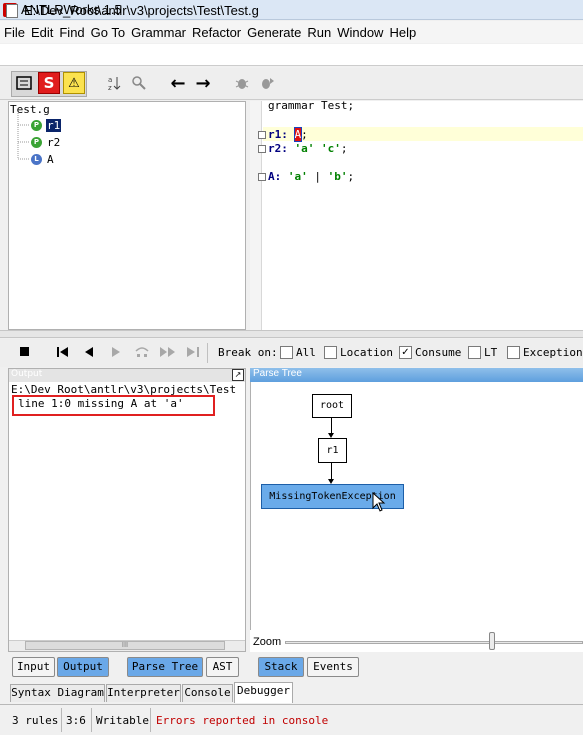 This screenshot has width=583, height=735. Describe the element at coordinates (281, 667) in the screenshot. I see `tab-stack: Stack` at that location.